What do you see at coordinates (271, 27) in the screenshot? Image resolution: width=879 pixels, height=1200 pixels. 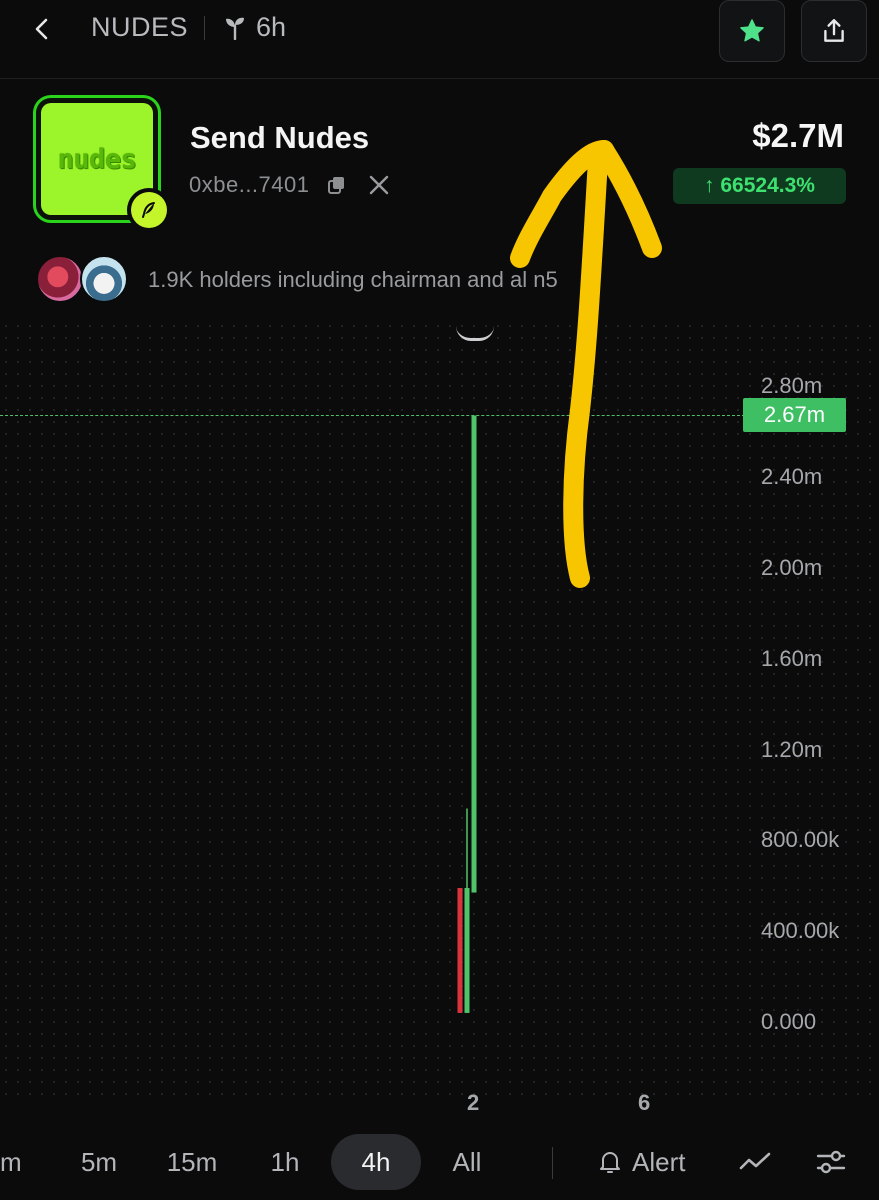 I see `token-age: 6h` at bounding box center [271, 27].